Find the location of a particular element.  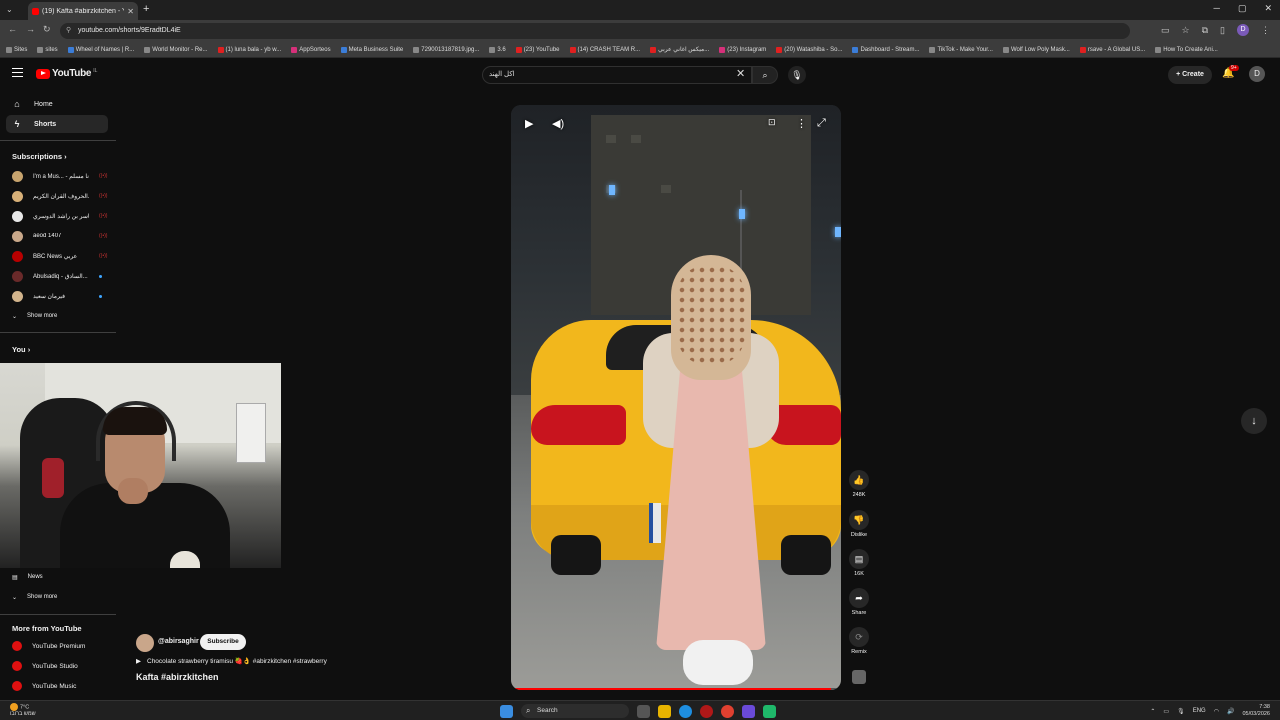

subscription-item: BBC News عربي ((•)) is located at coordinates (60, 256).